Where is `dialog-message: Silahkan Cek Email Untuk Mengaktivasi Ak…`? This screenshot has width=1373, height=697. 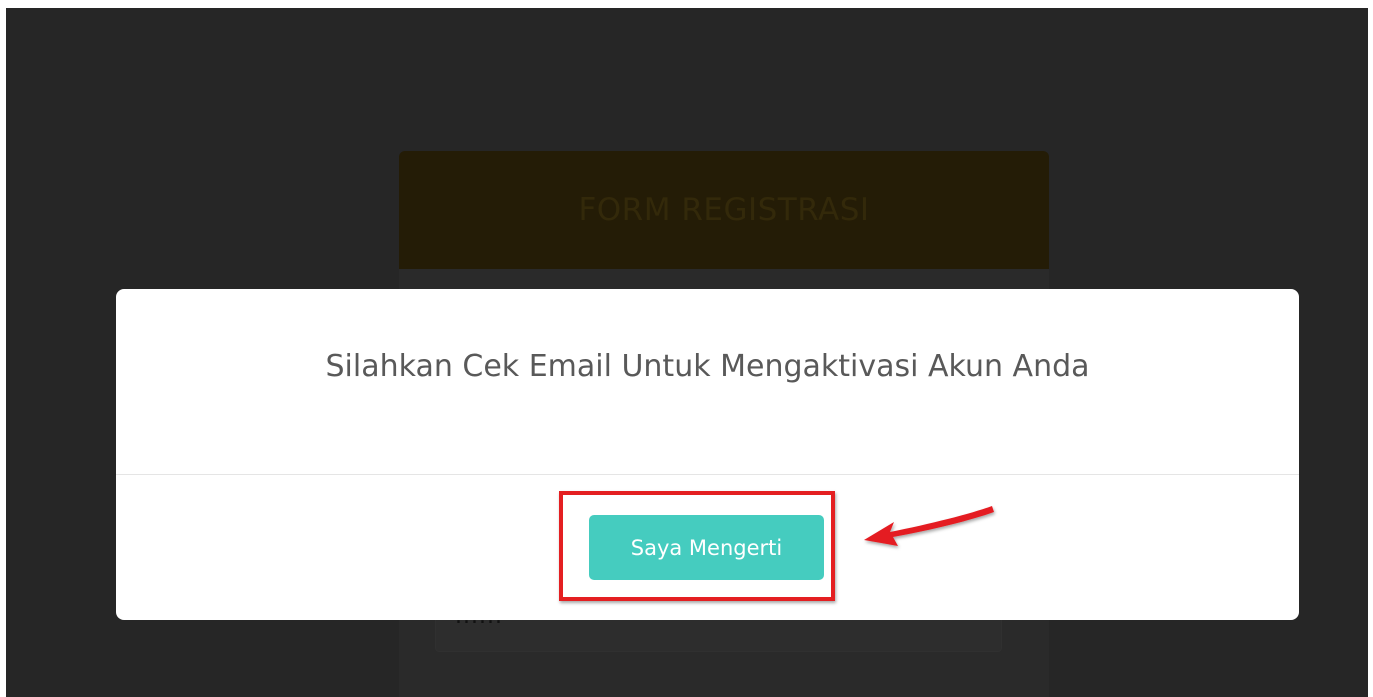
dialog-message: Silahkan Cek Email Untuk Mengaktivasi Ak… is located at coordinates (707, 366).